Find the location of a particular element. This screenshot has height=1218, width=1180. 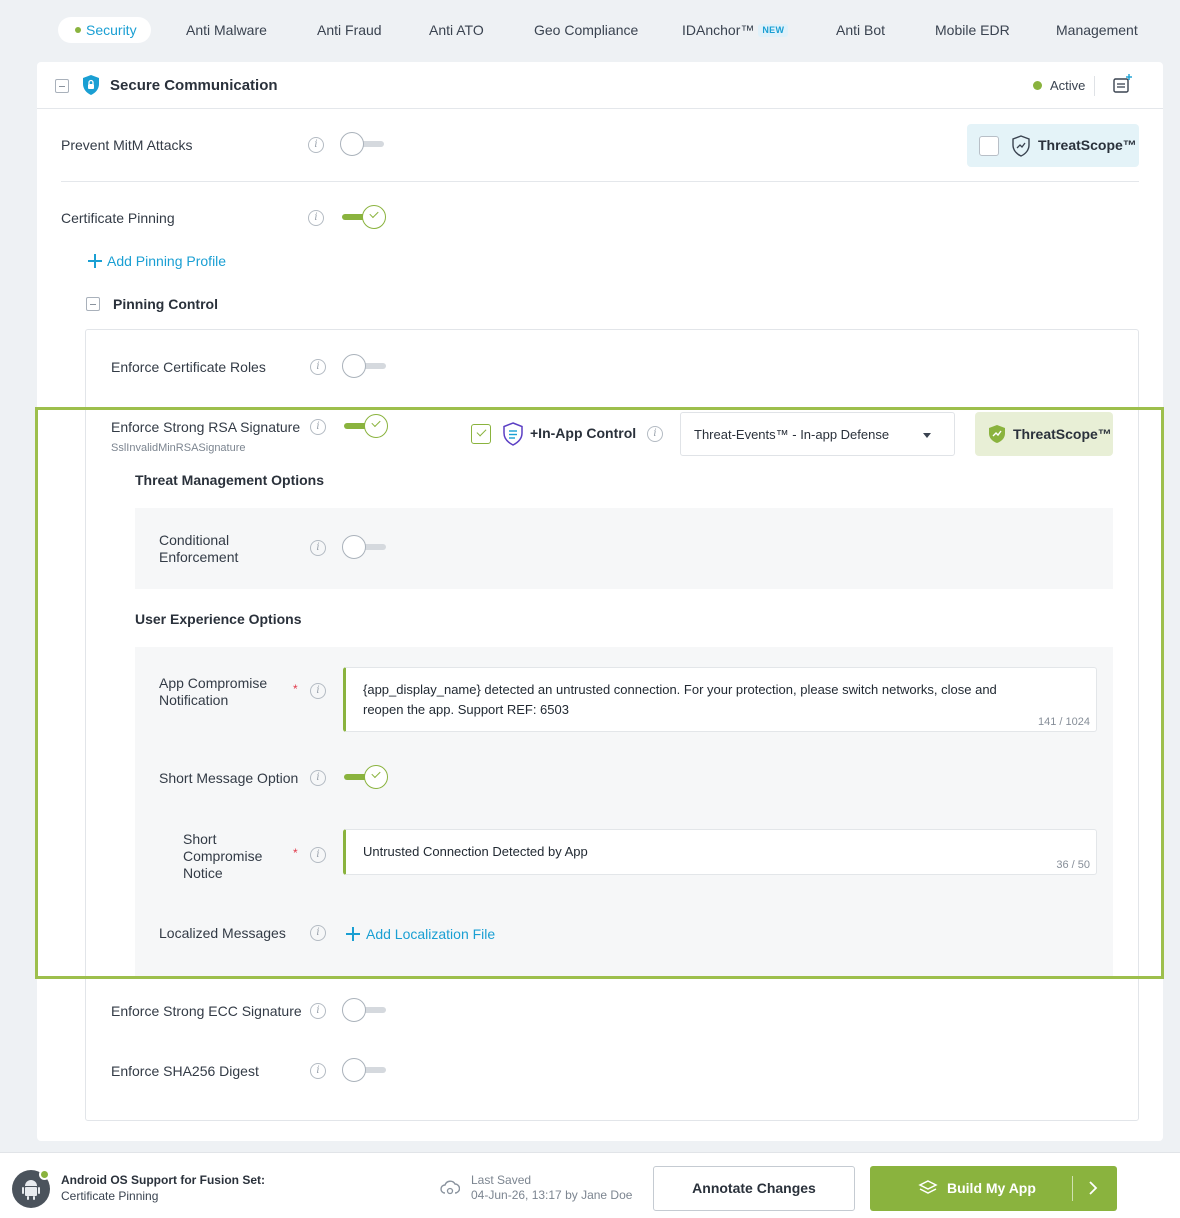

in-app-control-checkbox is located at coordinates (481, 434).